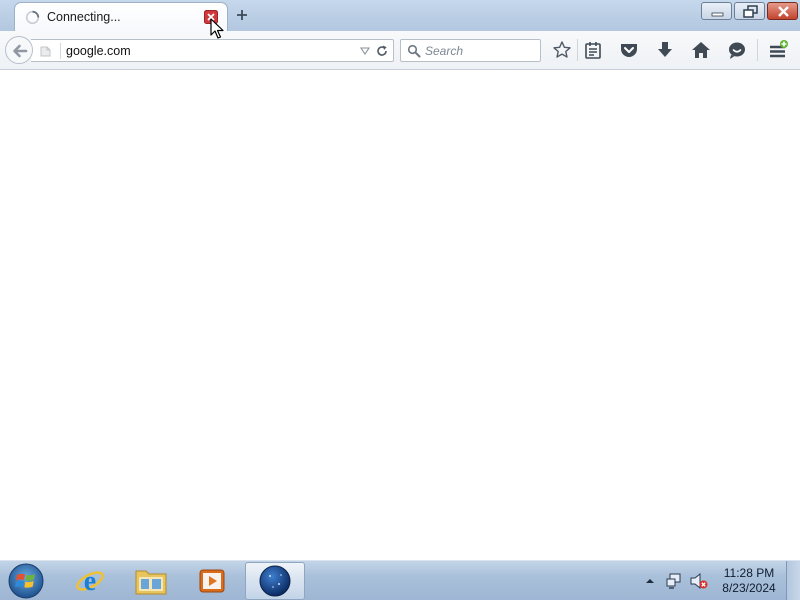 This screenshot has width=800, height=600. I want to click on windows-start-button-icon, so click(26, 581).